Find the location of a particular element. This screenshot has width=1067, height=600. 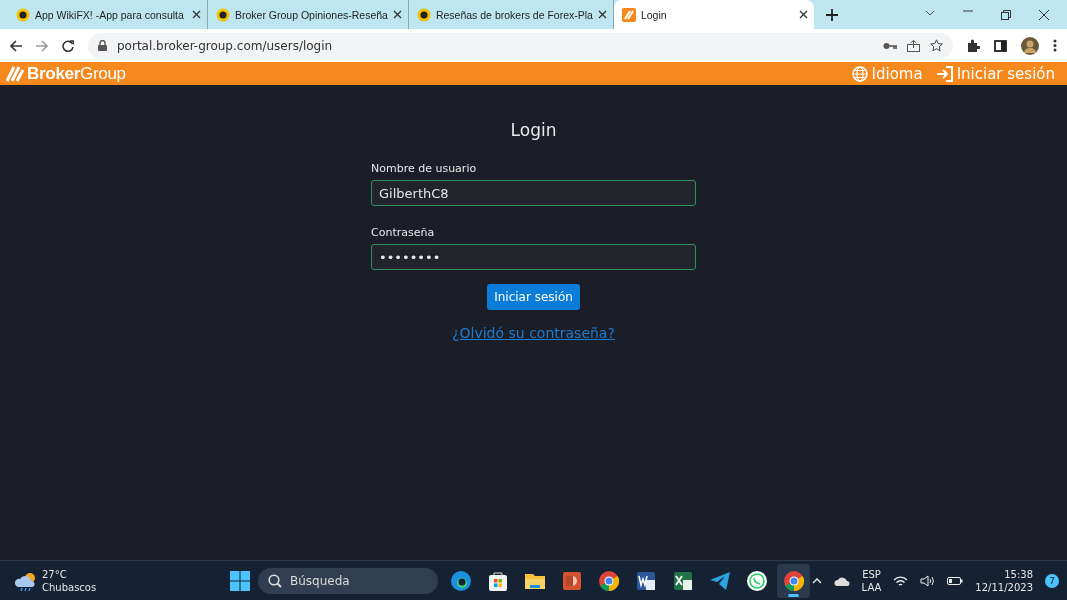

paper-plane-icon is located at coordinates (719, 580).